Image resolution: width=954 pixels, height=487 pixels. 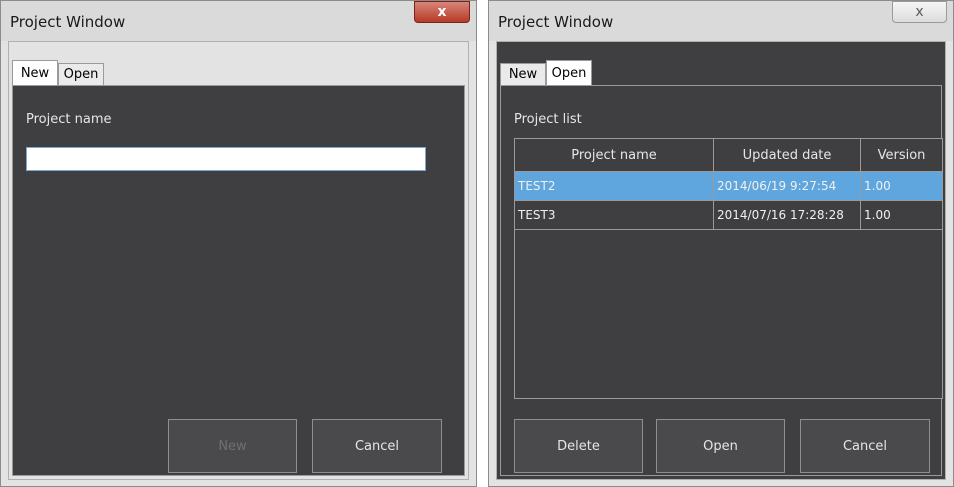 I want to click on cell-project-name: TEST2, so click(x=614, y=186).